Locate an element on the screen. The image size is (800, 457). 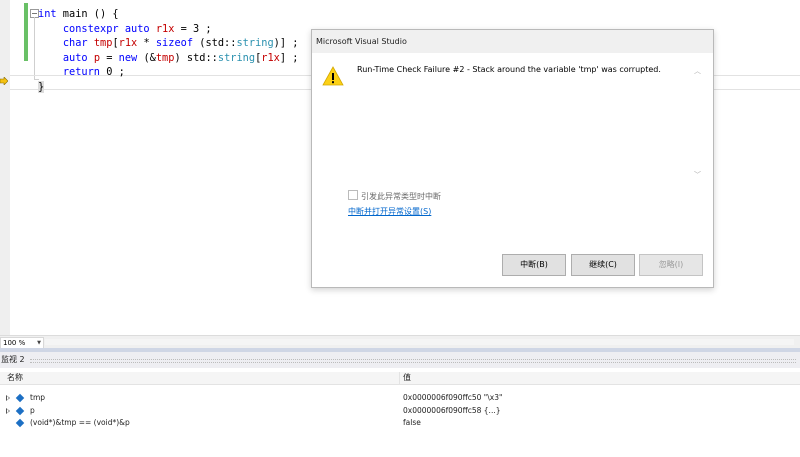
watch-row-value: 0x0000006f090ffc58 {...} is located at coordinates (452, 410).